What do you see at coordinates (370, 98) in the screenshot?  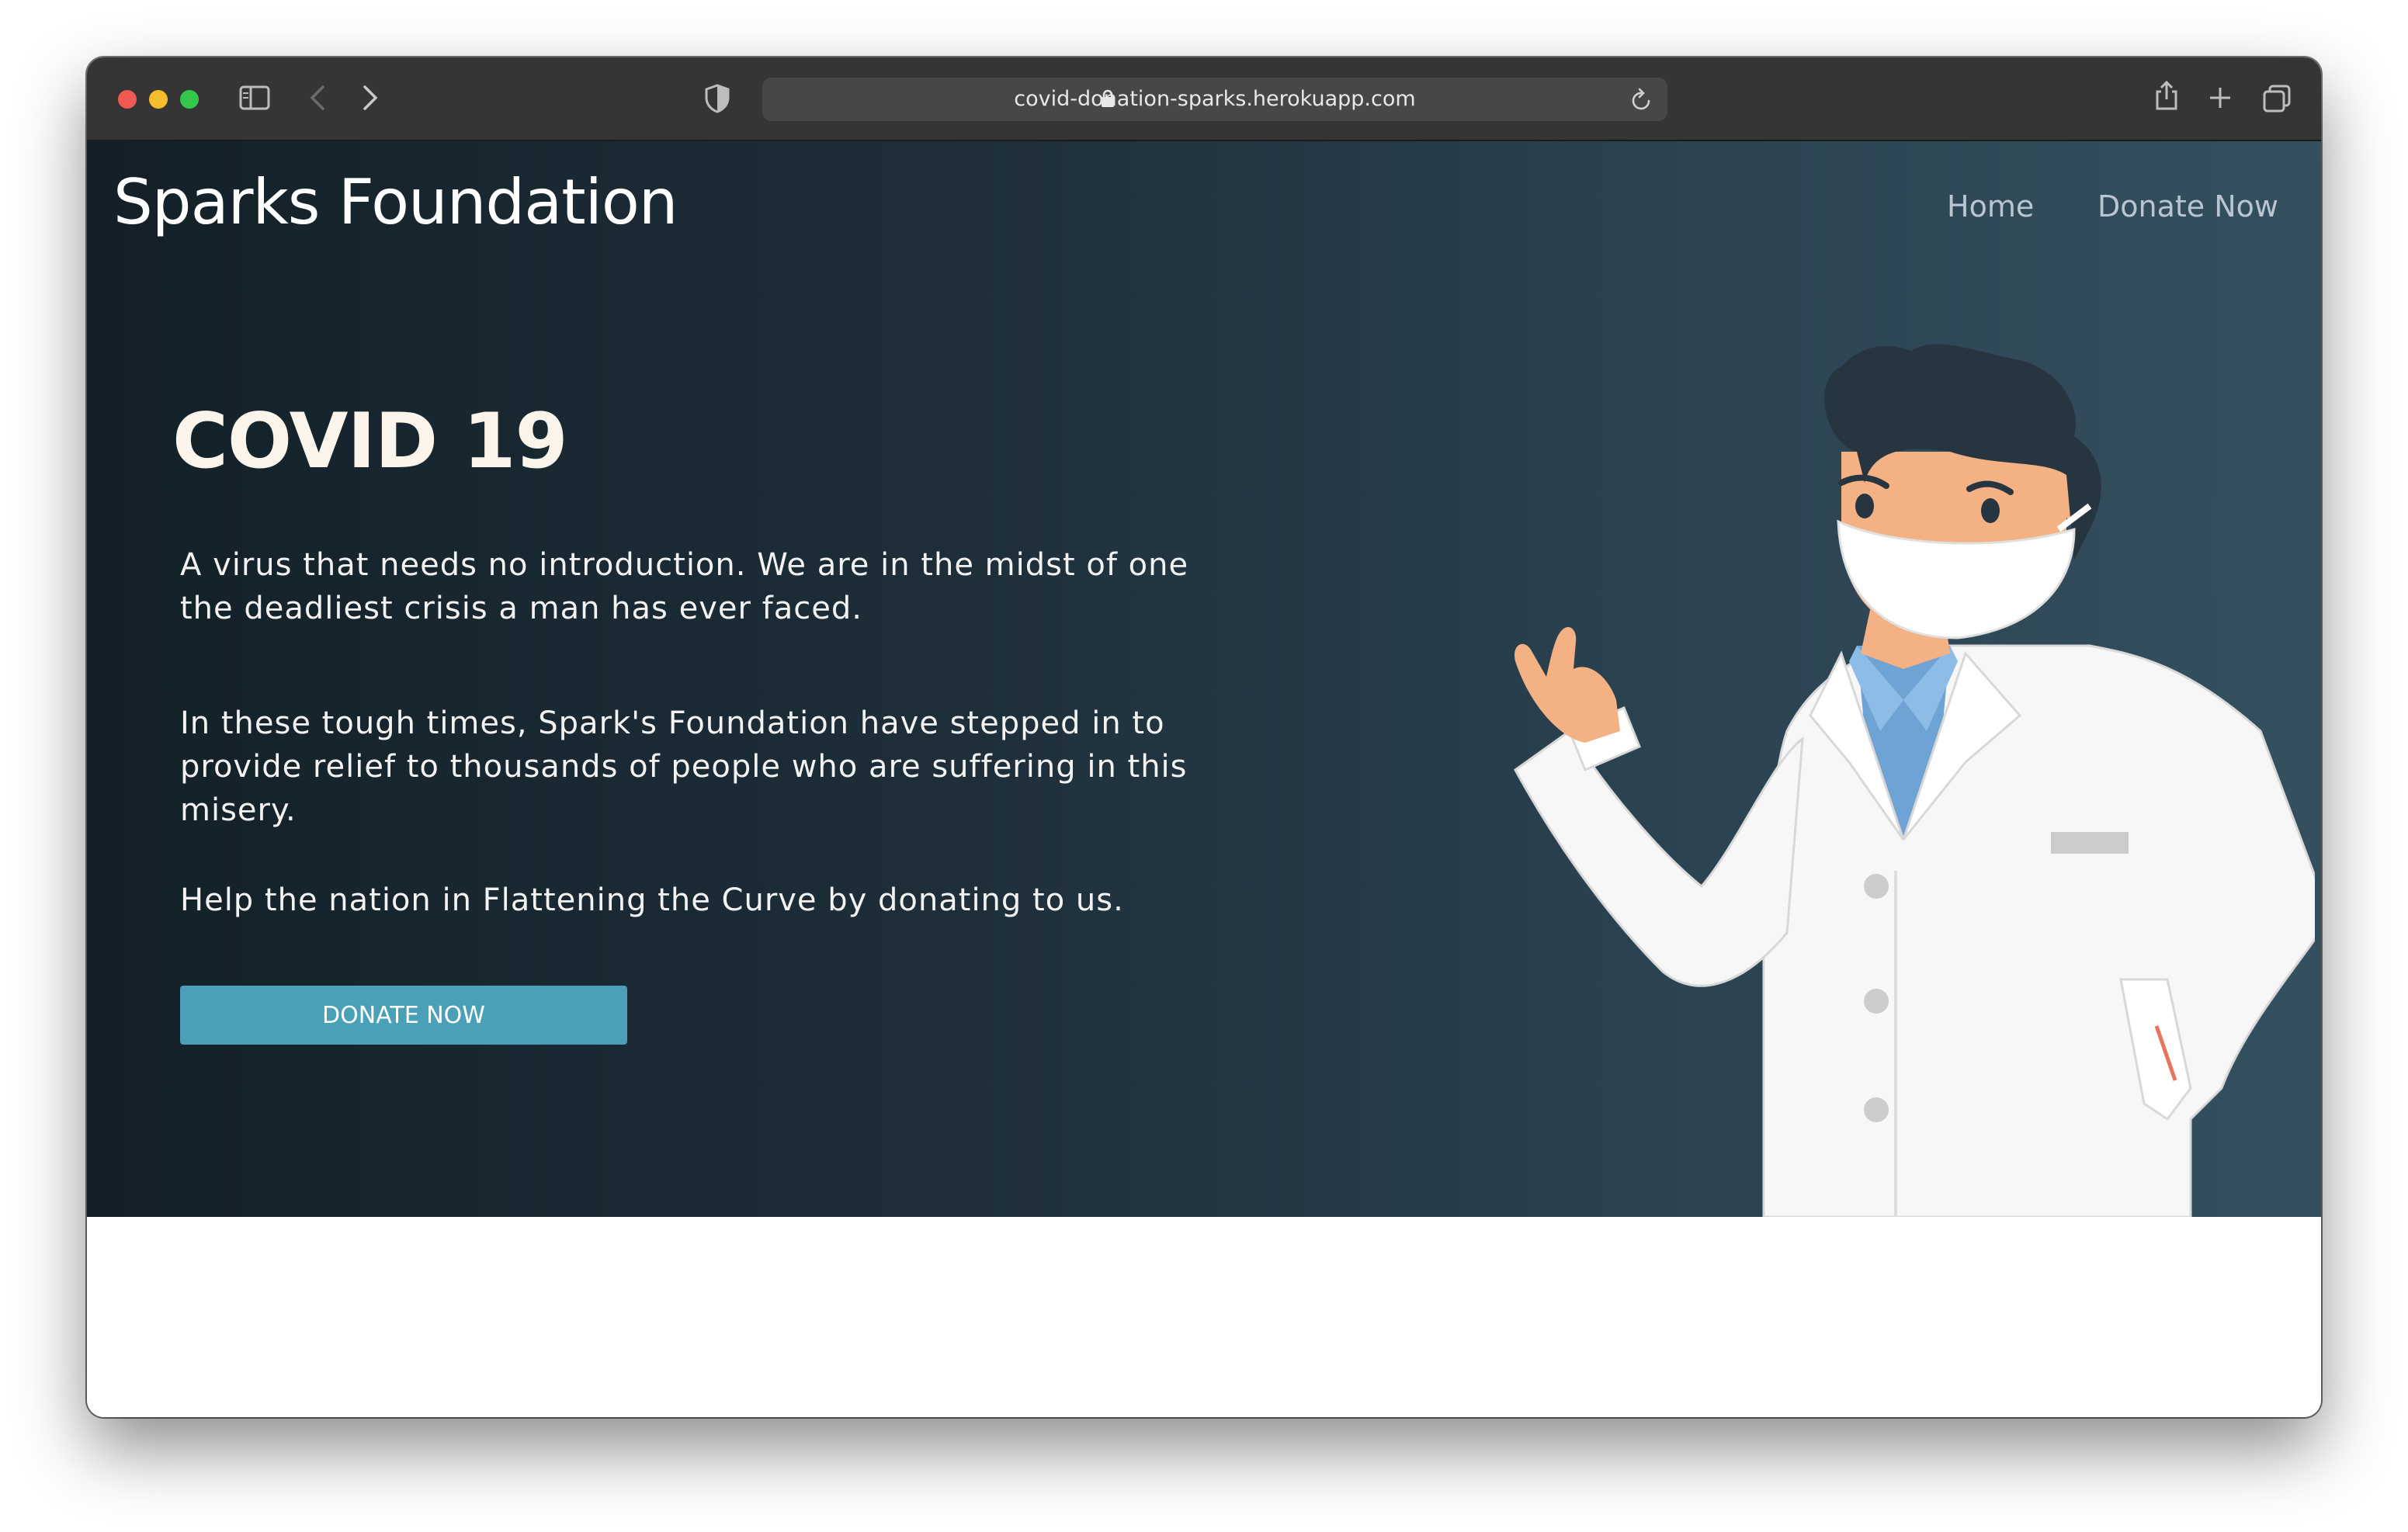 I see `forward-icon` at bounding box center [370, 98].